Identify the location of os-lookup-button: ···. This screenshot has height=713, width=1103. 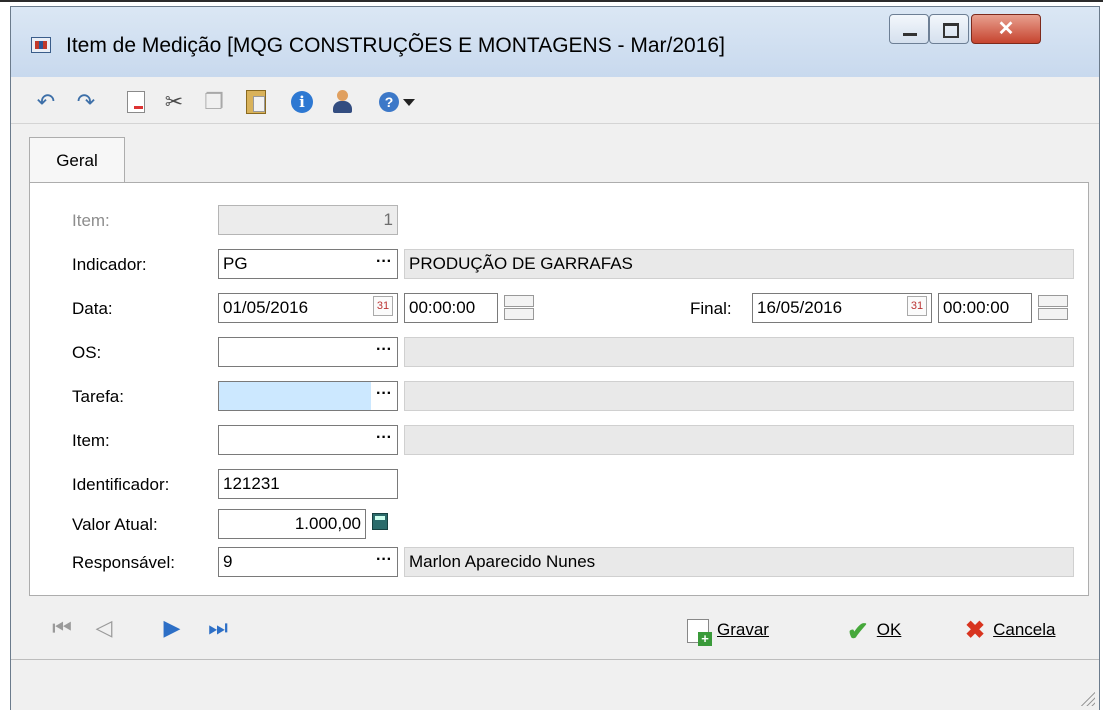
(384, 352).